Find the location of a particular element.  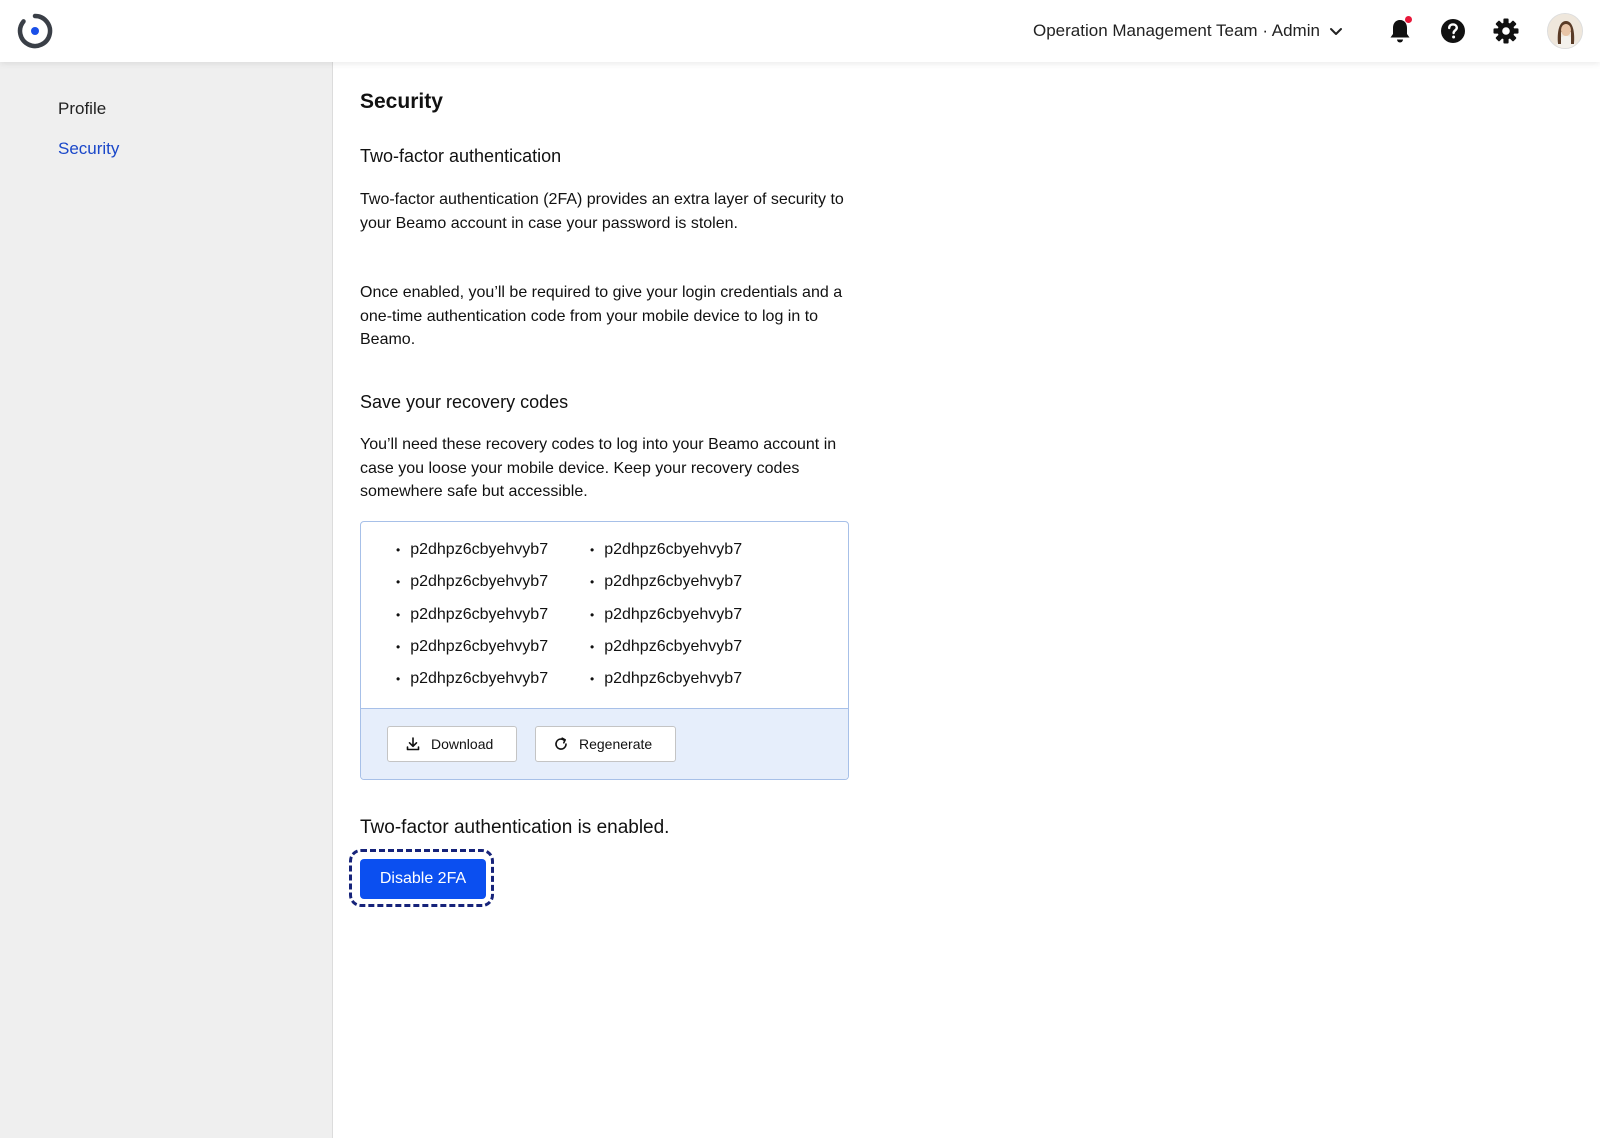

refresh-icon is located at coordinates (561, 743).